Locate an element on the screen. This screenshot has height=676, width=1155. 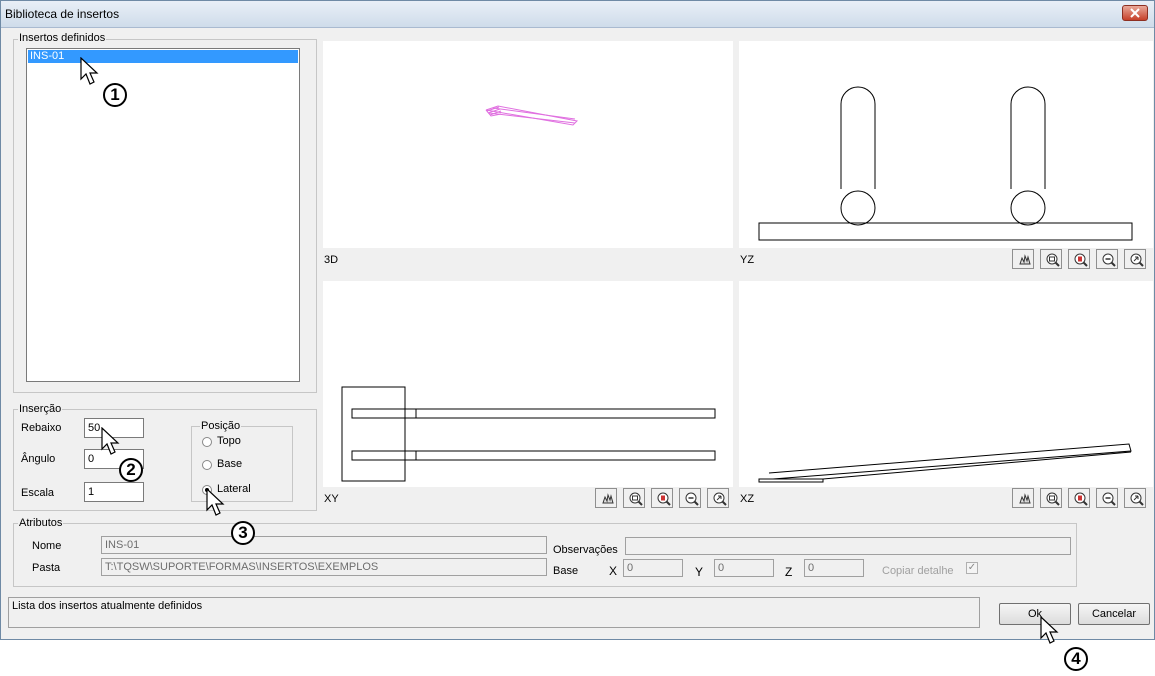
view-yz is located at coordinates (946, 144).